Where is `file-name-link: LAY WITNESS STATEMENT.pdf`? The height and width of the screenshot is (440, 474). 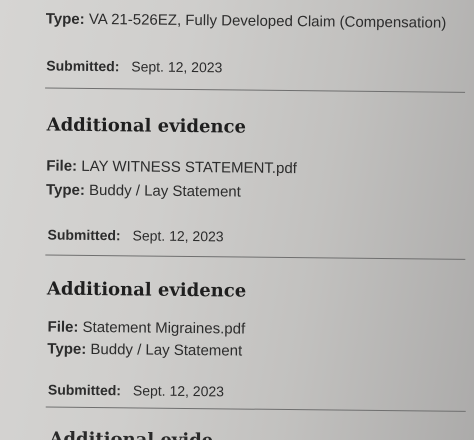 file-name-link: LAY WITNESS STATEMENT.pdf is located at coordinates (189, 167).